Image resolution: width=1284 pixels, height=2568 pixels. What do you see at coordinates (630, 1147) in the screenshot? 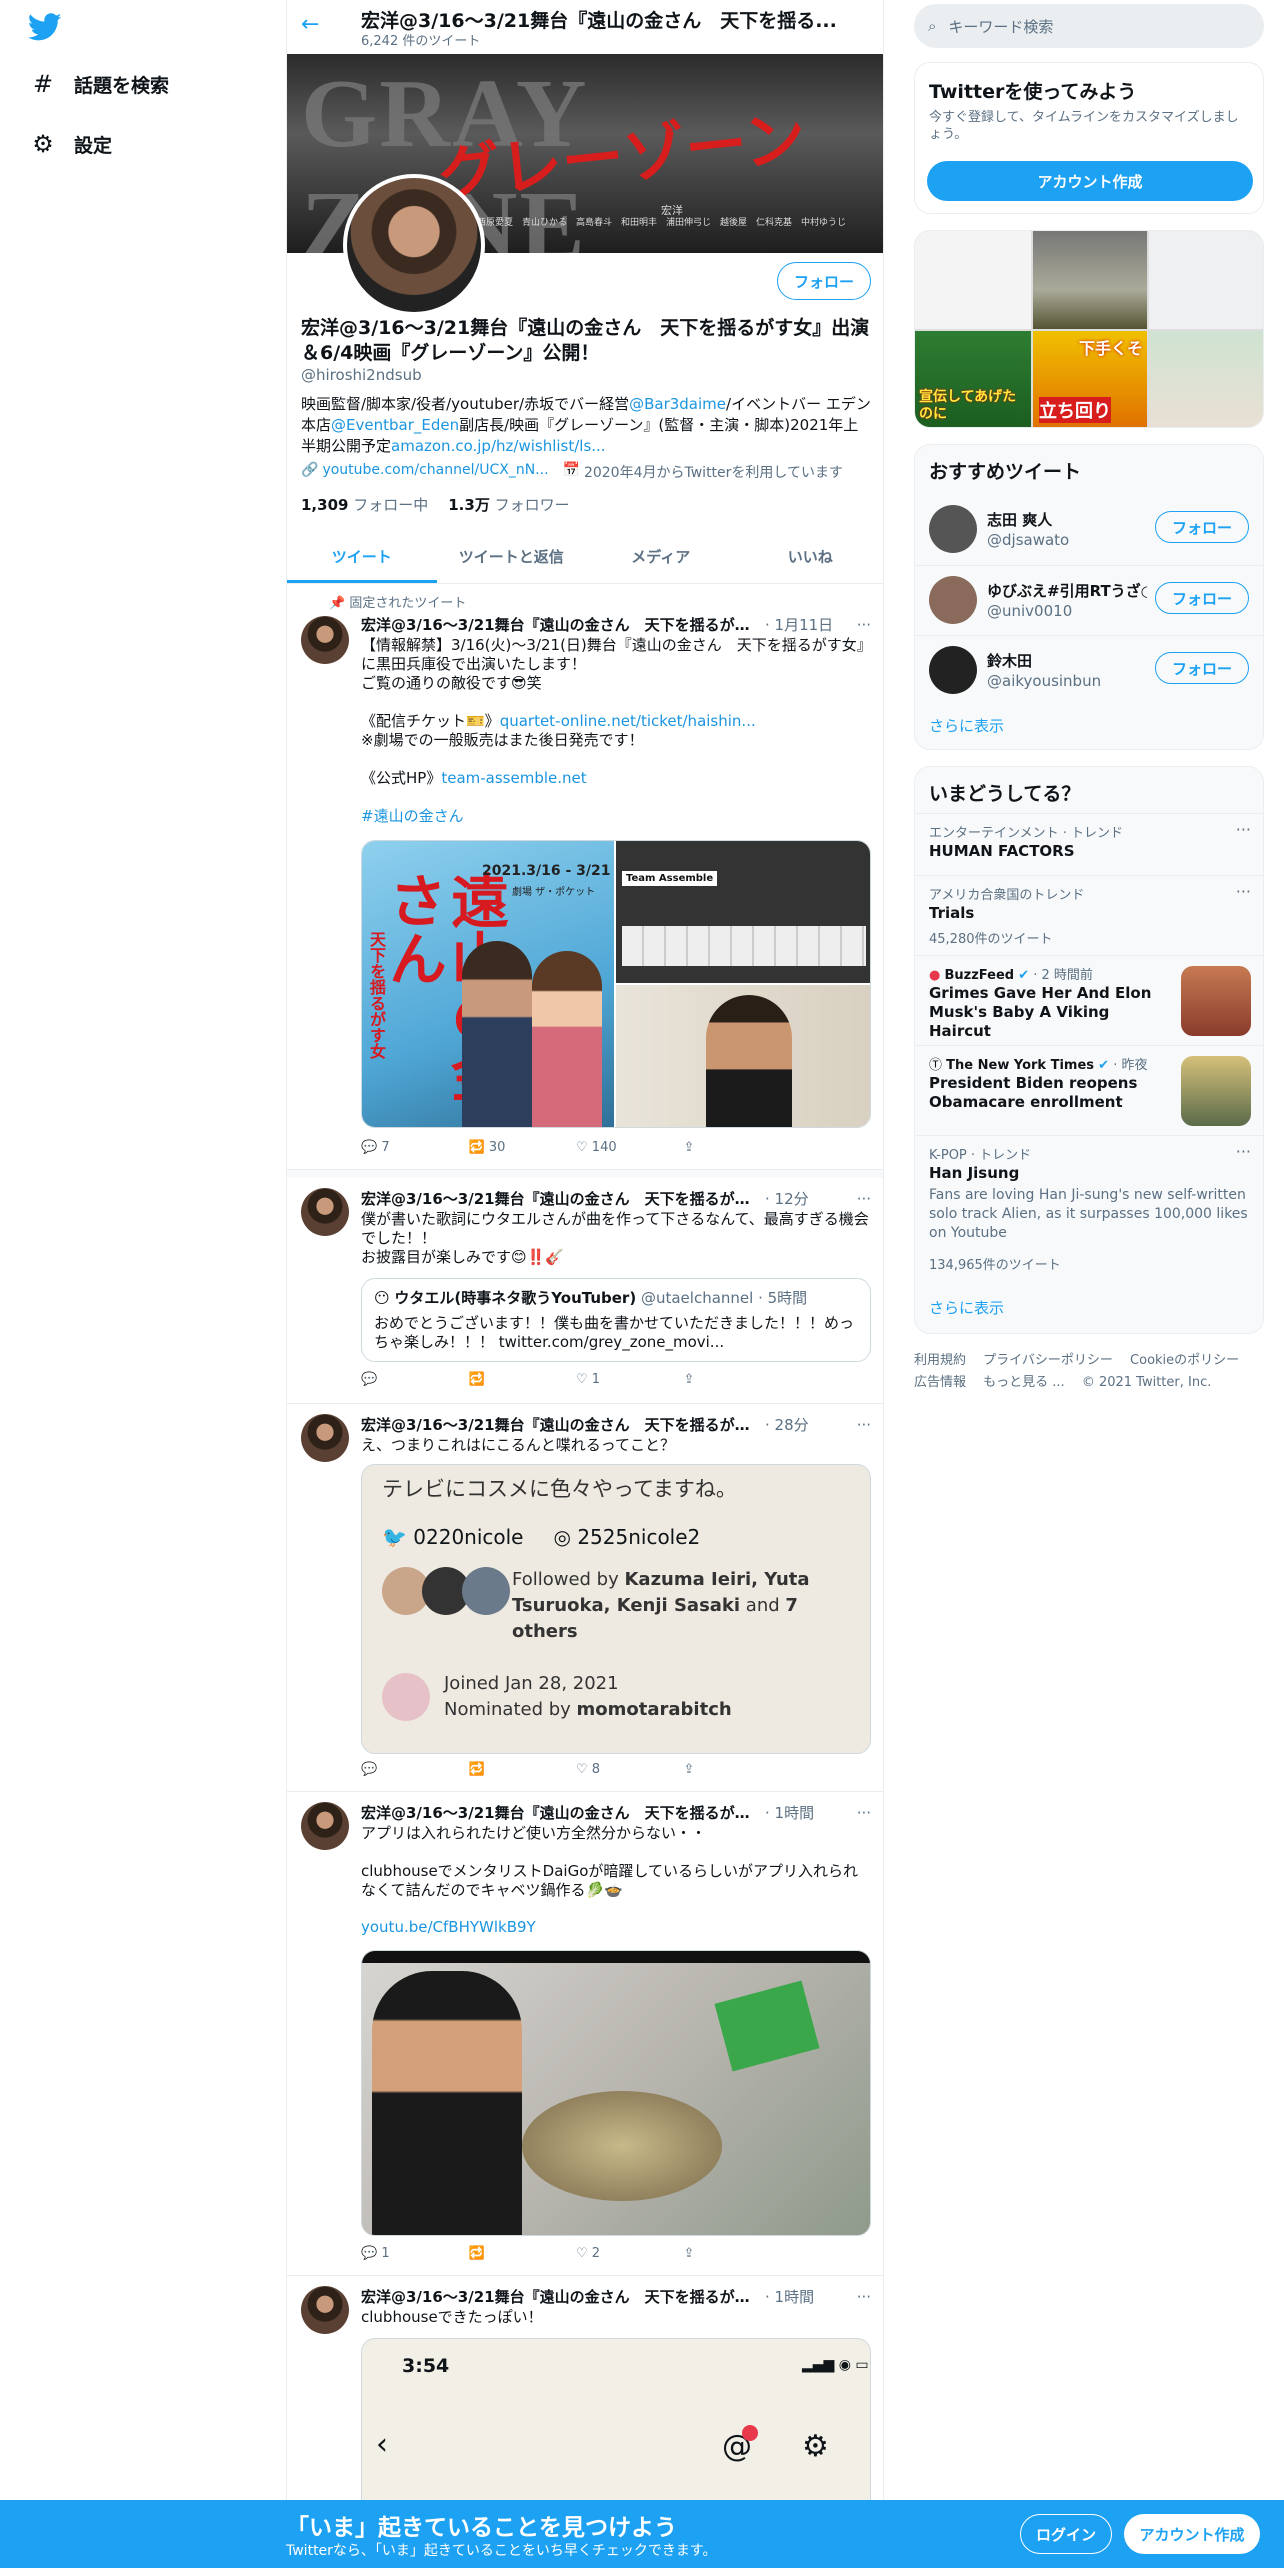
I see `like-button: ♡ 140` at bounding box center [630, 1147].